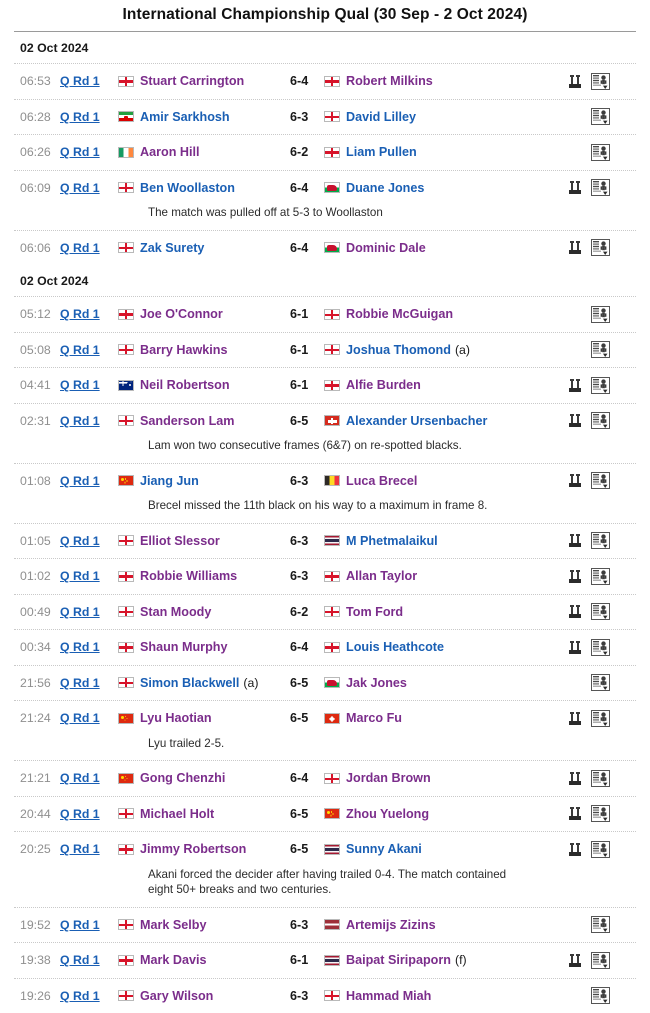 This screenshot has height=1013, width=650. I want to click on player-link-one: Jiang Jun, so click(169, 481).